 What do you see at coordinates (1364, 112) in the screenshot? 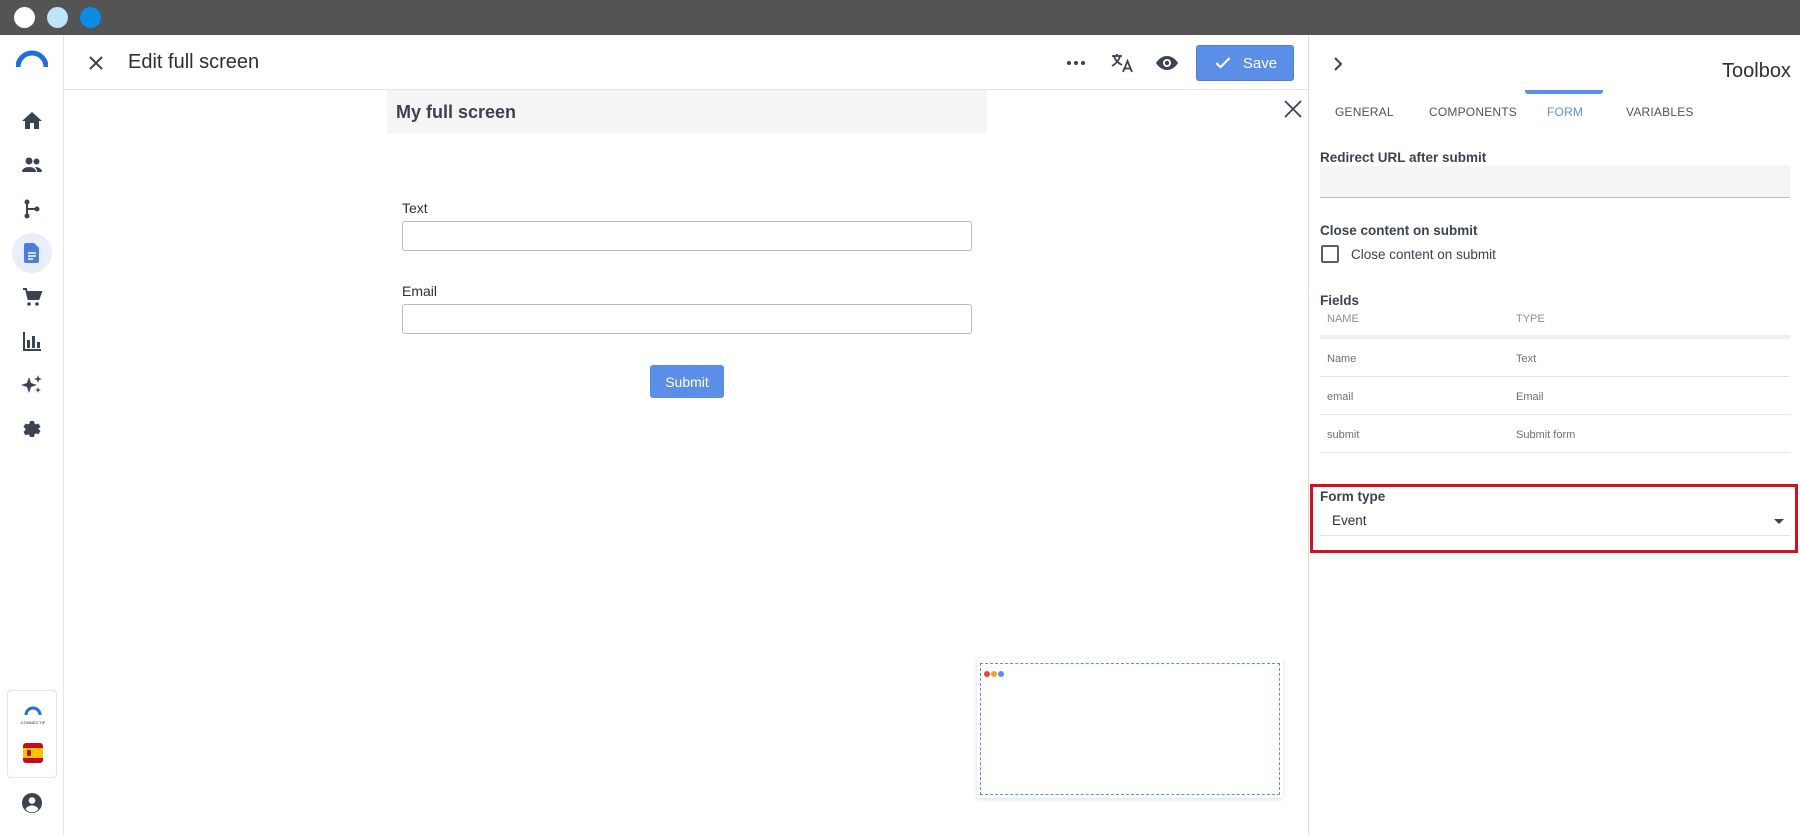
I see `tab-general: GENERAL` at bounding box center [1364, 112].